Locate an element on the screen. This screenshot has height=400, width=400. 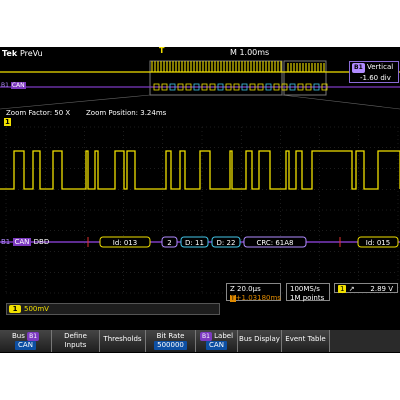
bus-frame-label: Id: 013 is located at coordinates (125, 243).